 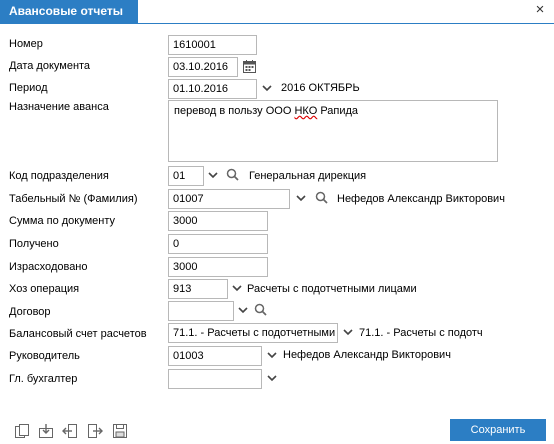 I want to click on title-underline, so click(x=277, y=23).